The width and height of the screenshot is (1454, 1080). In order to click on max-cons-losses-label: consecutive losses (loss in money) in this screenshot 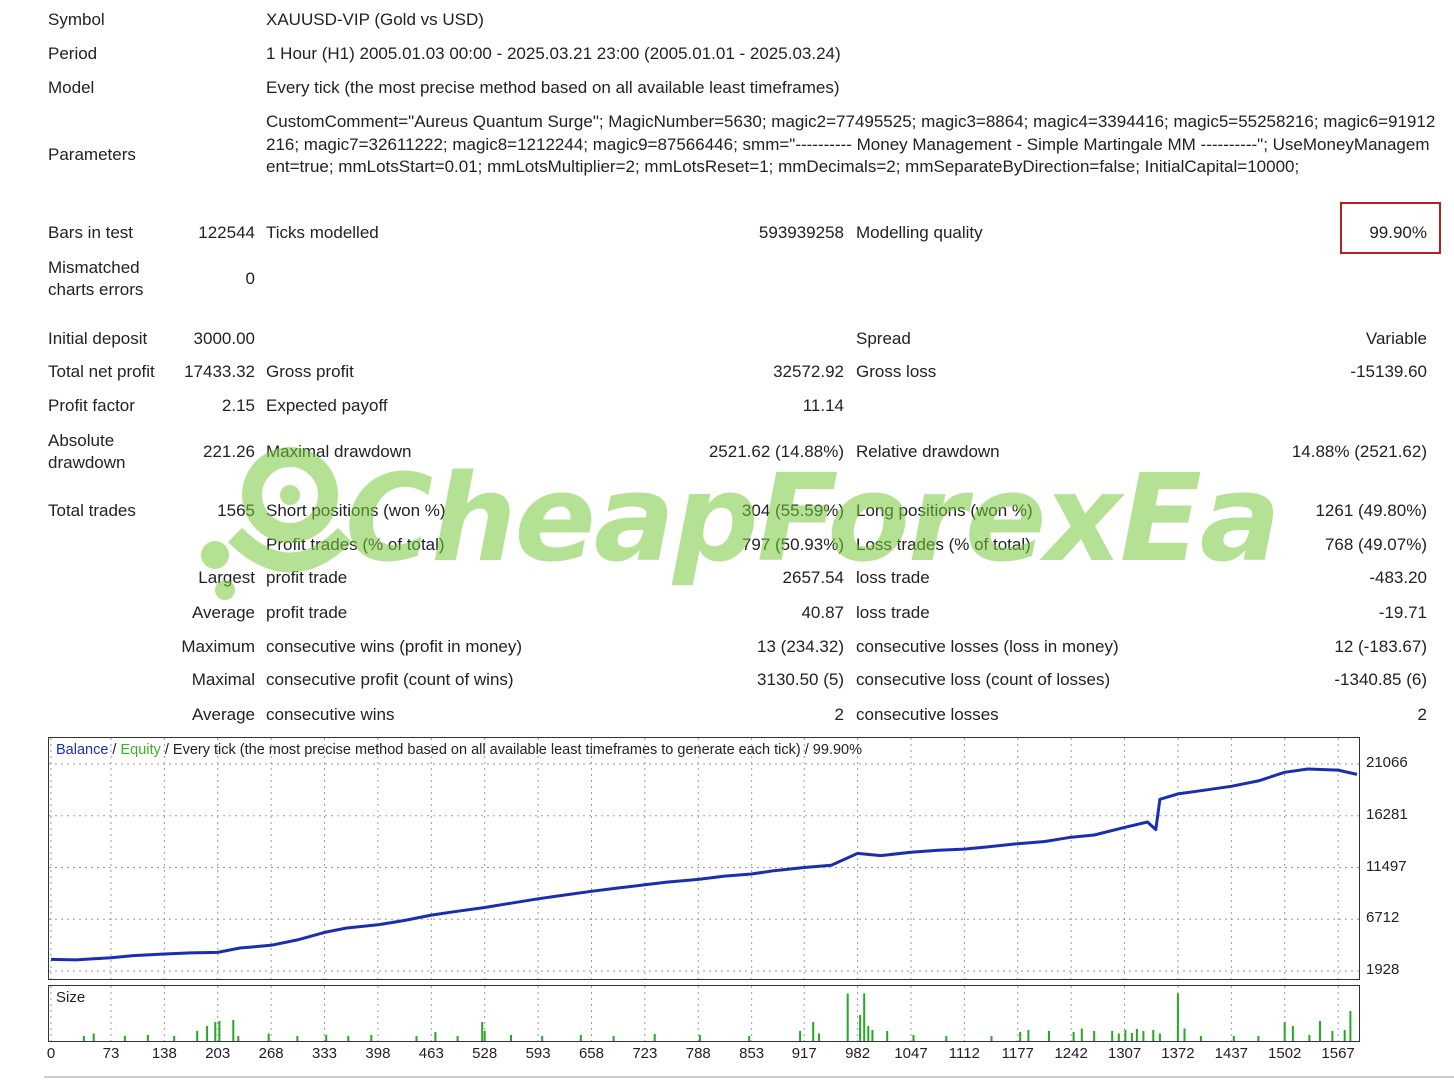, I will do `click(987, 646)`.